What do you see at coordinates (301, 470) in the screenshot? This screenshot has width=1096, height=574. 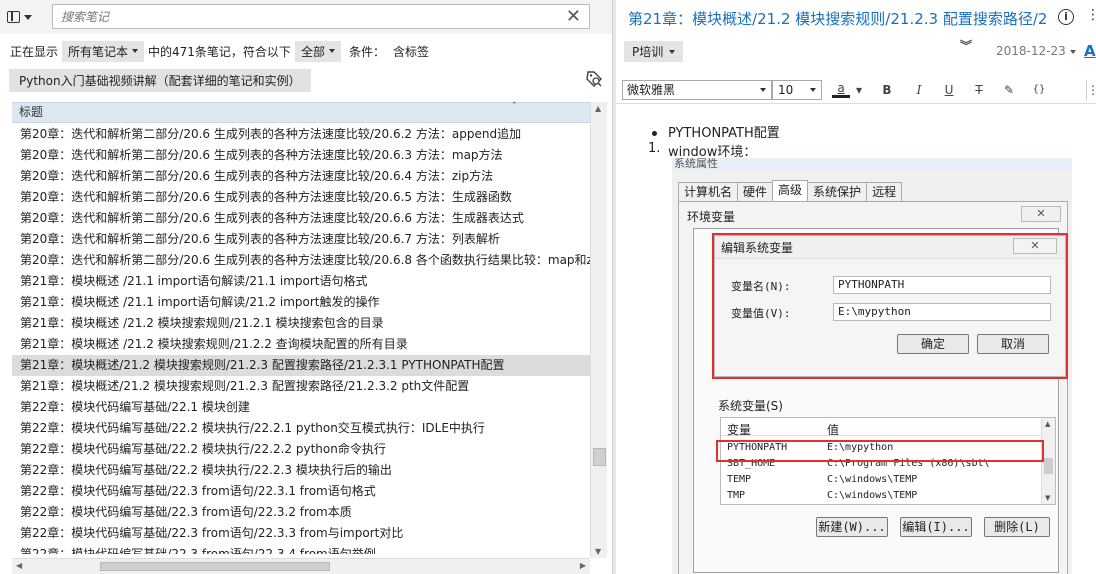 I see `note-row: 第22章：模块代码编写基础/22.2 模块执行/22.2.3 模块执行后的输出` at bounding box center [301, 470].